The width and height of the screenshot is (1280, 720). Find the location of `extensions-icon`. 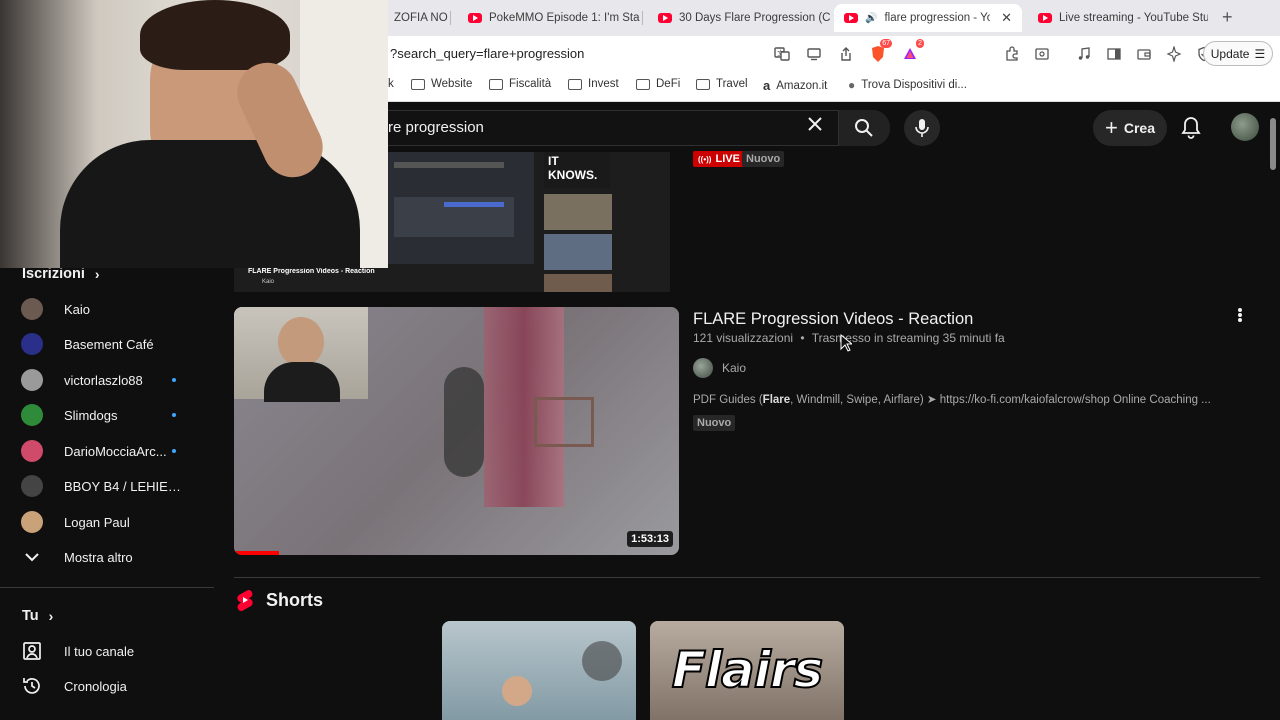

extensions-icon is located at coordinates (1012, 54).